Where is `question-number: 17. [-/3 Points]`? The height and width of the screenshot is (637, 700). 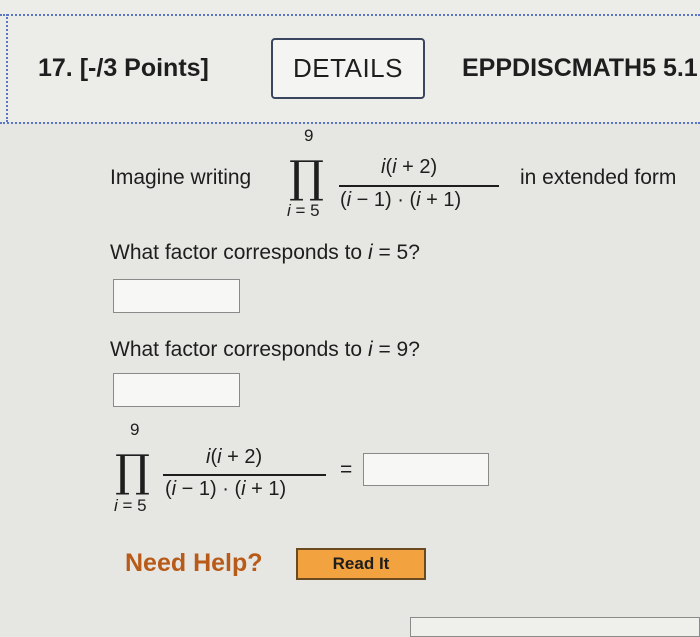
question-number: 17. [-/3 Points] is located at coordinates (123, 68).